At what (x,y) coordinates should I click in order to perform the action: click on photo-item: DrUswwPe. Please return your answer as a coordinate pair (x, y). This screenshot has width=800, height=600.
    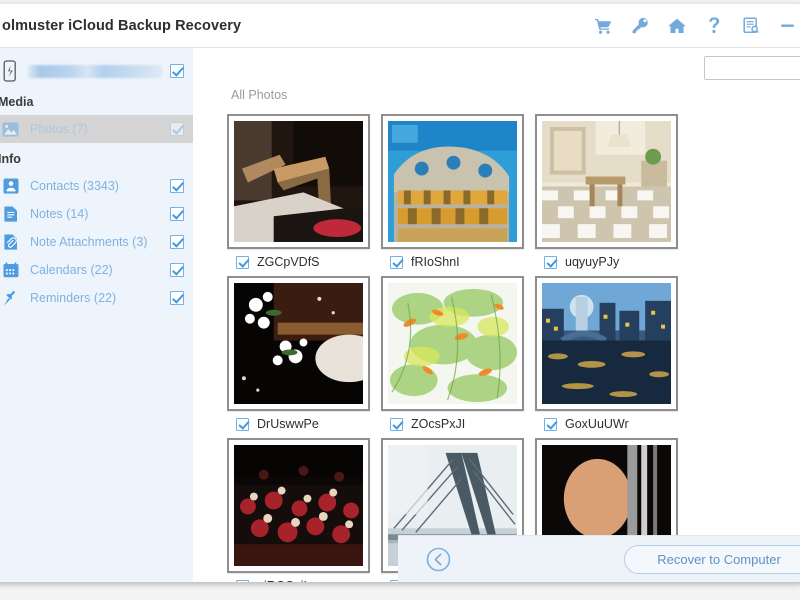
    Looking at the image, I should click on (298, 353).